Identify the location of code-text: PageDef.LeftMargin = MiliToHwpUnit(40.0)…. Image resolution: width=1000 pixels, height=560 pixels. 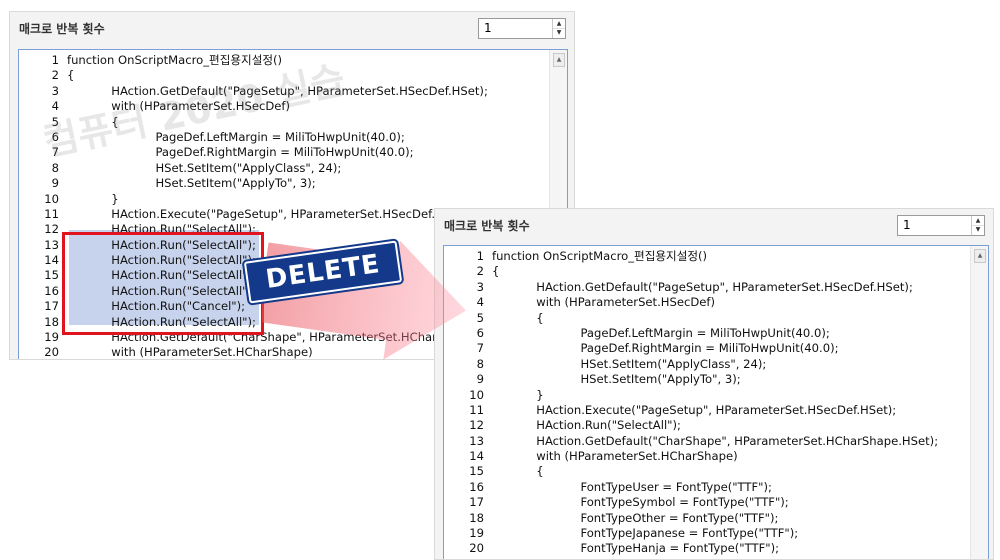
(661, 332).